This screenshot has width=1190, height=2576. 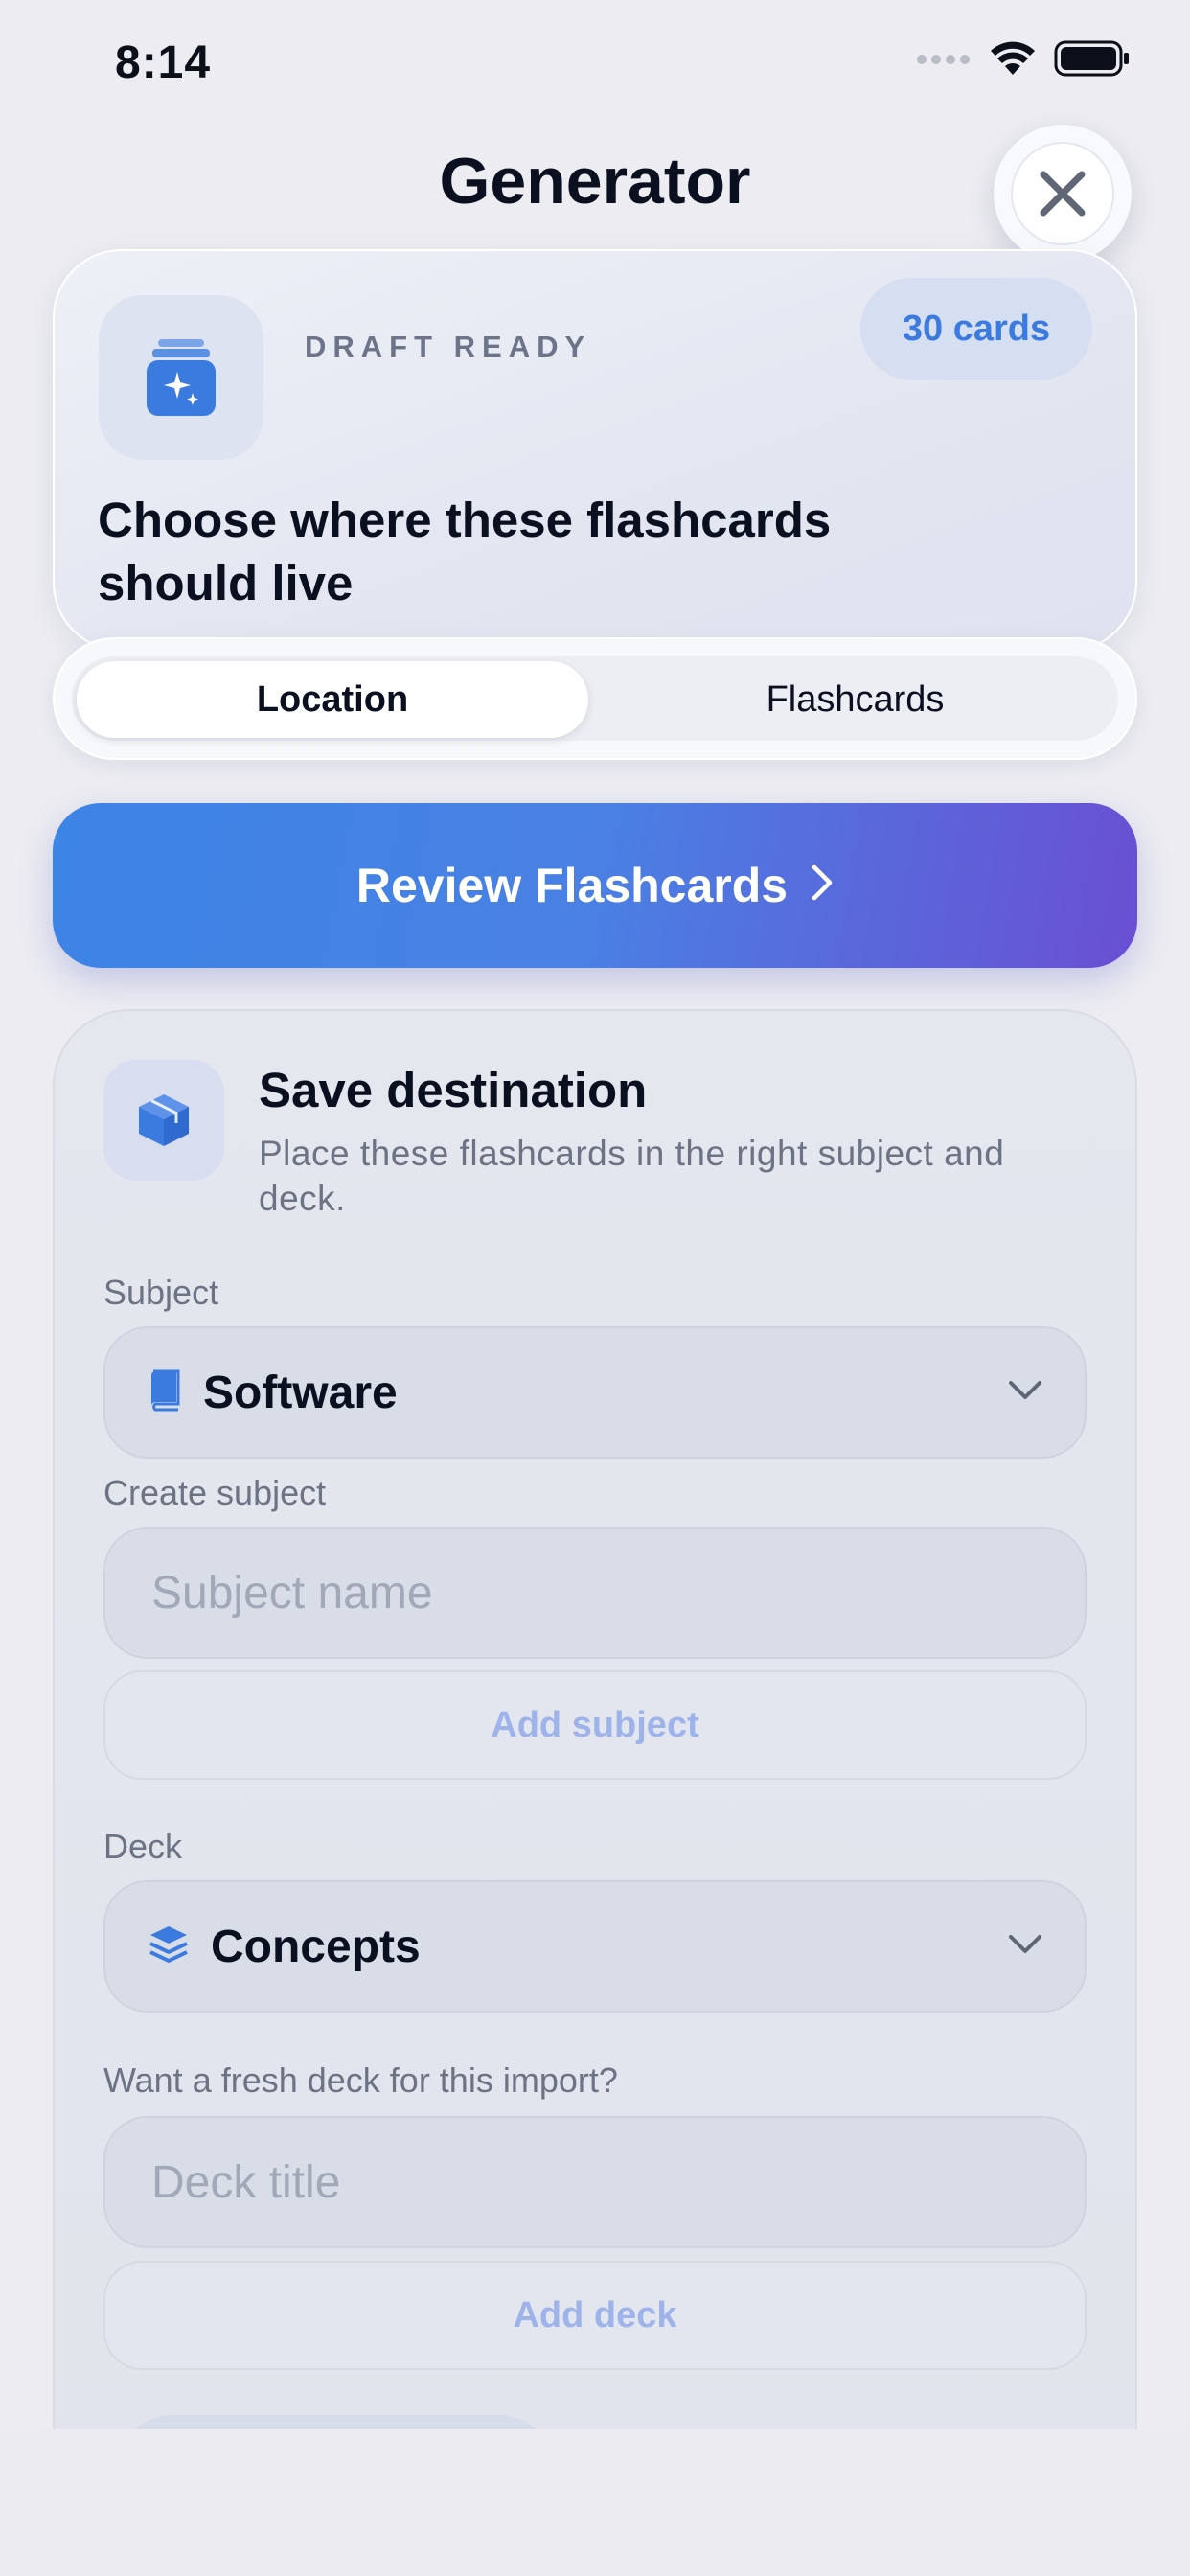 What do you see at coordinates (215, 1492) in the screenshot?
I see `create-subject-label: Create subject` at bounding box center [215, 1492].